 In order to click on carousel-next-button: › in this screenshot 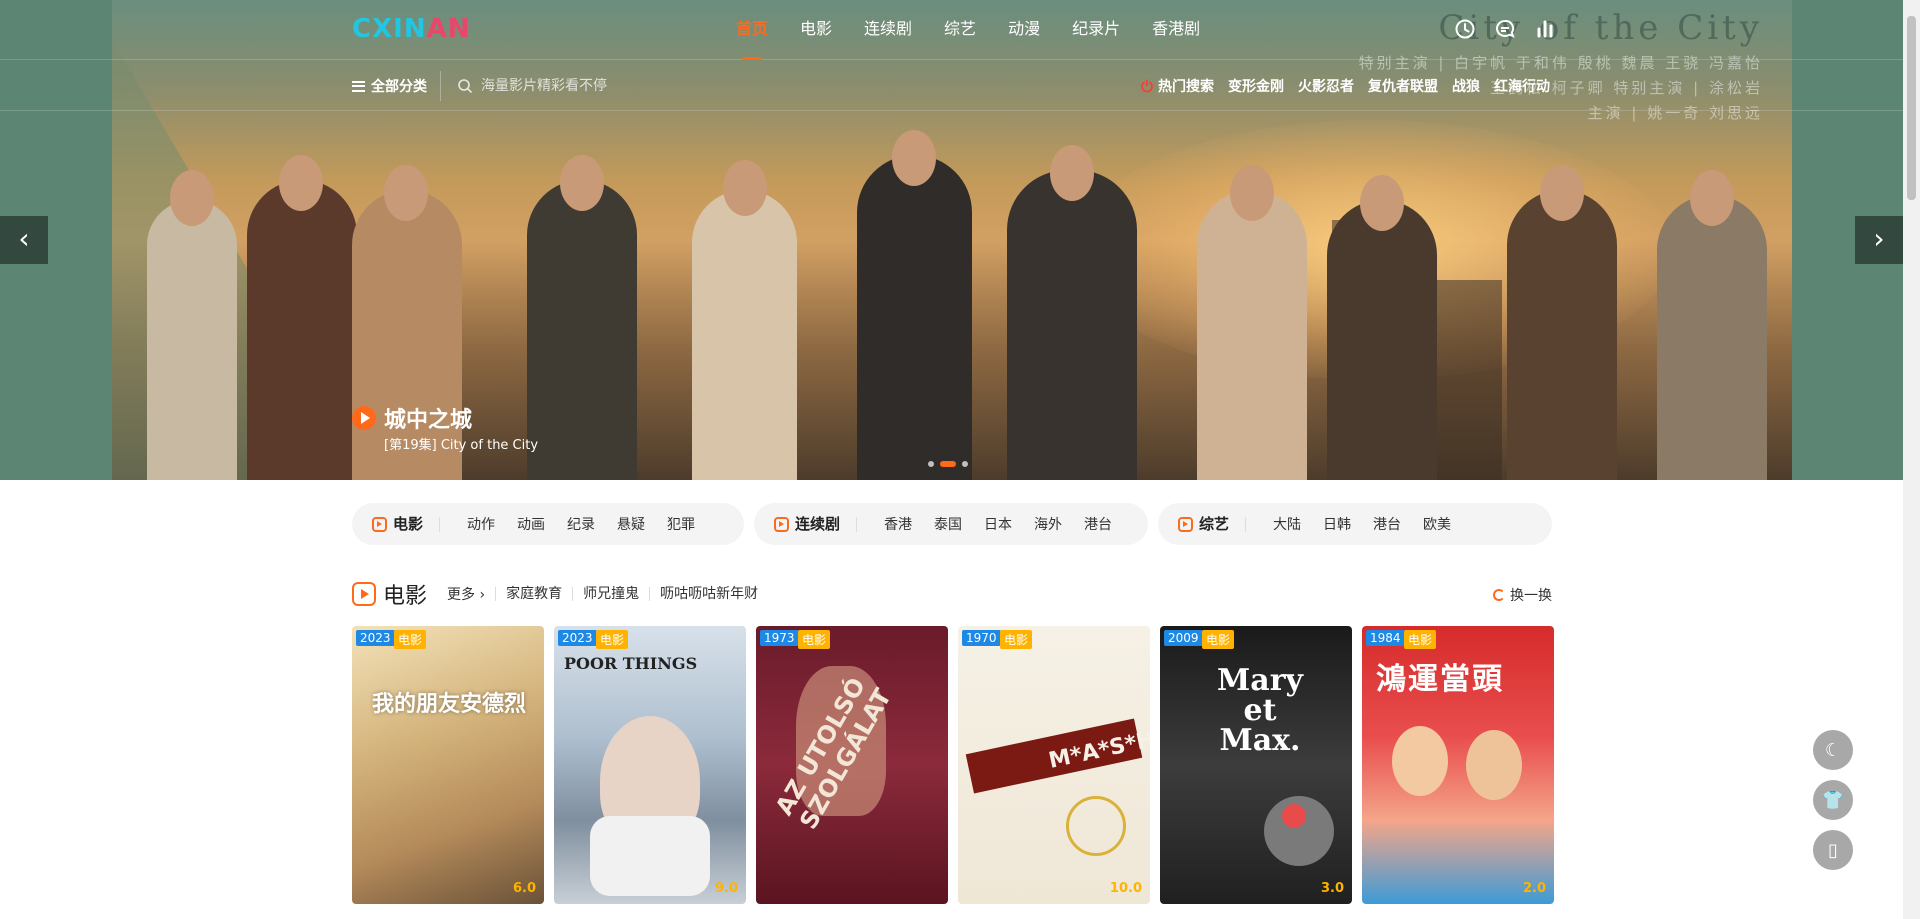, I will do `click(1879, 240)`.